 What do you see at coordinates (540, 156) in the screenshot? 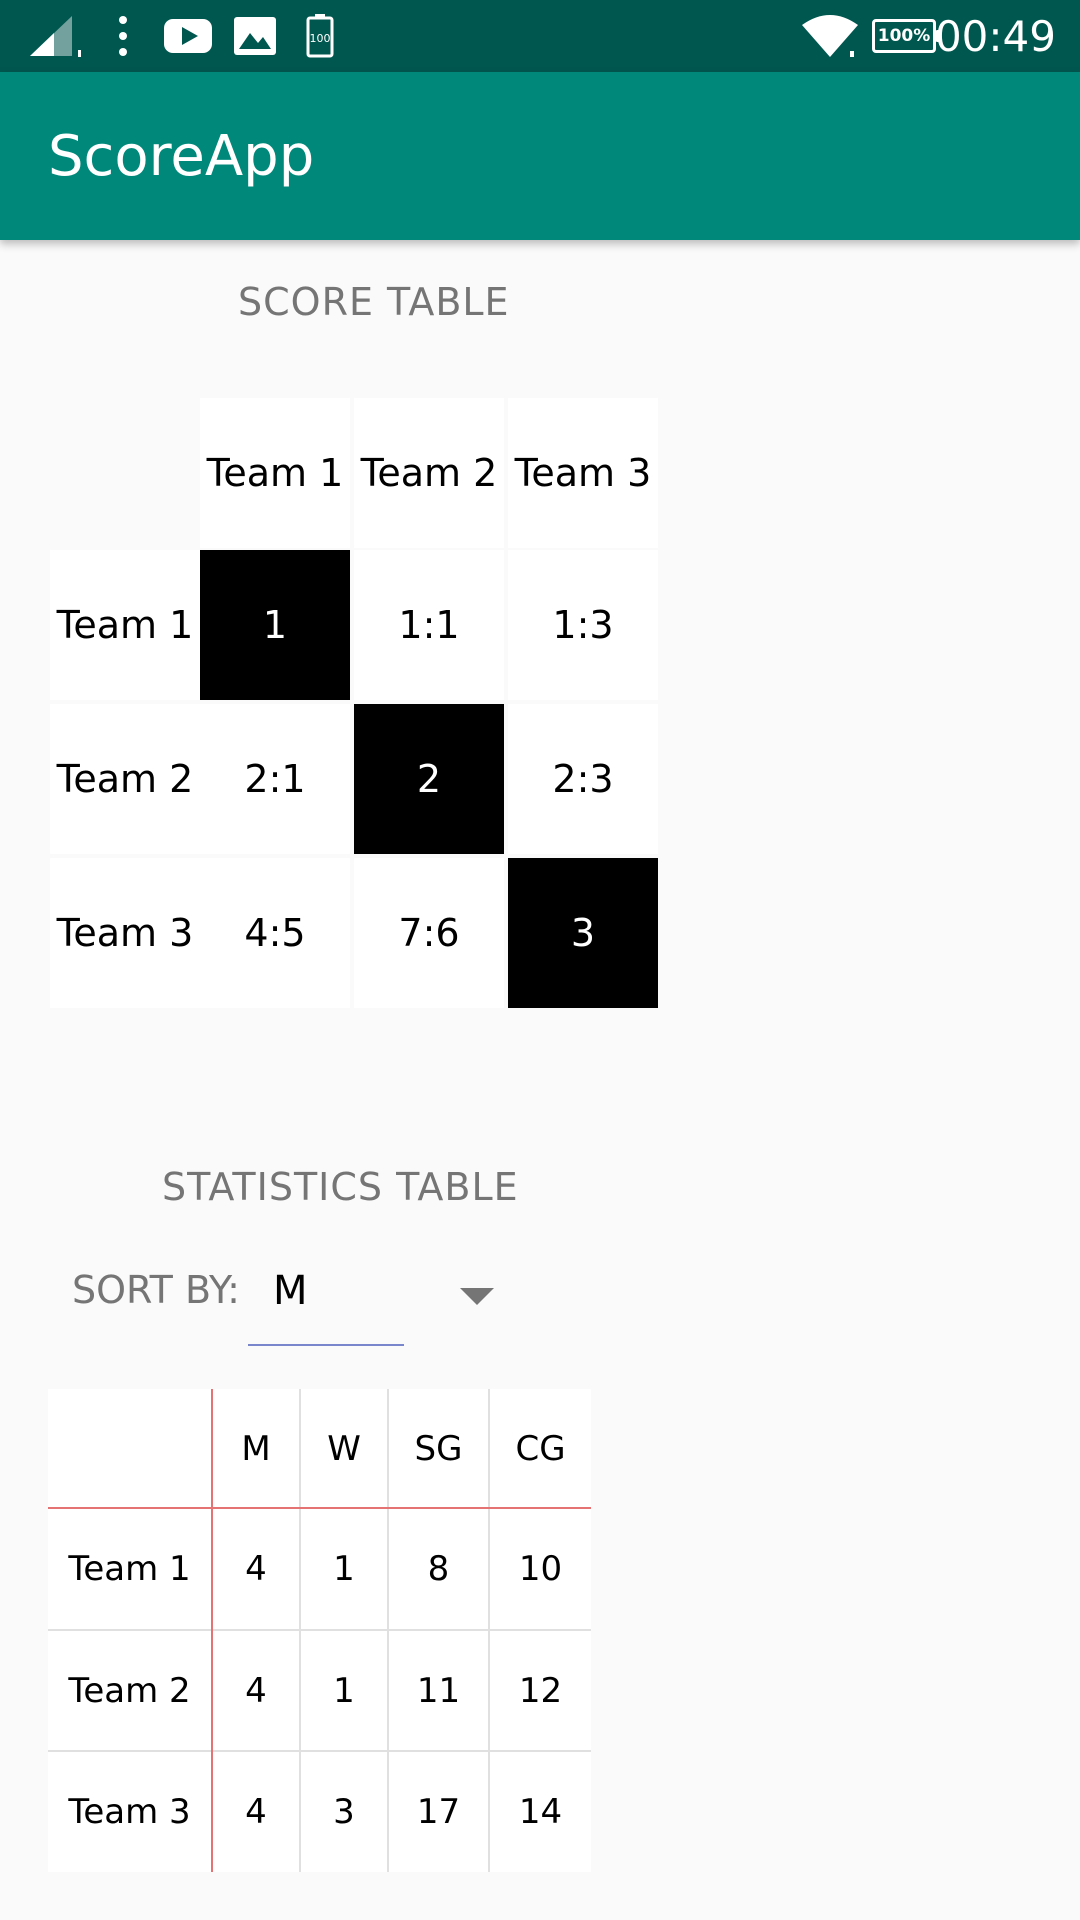
I see `app-bar: ScoreApp` at bounding box center [540, 156].